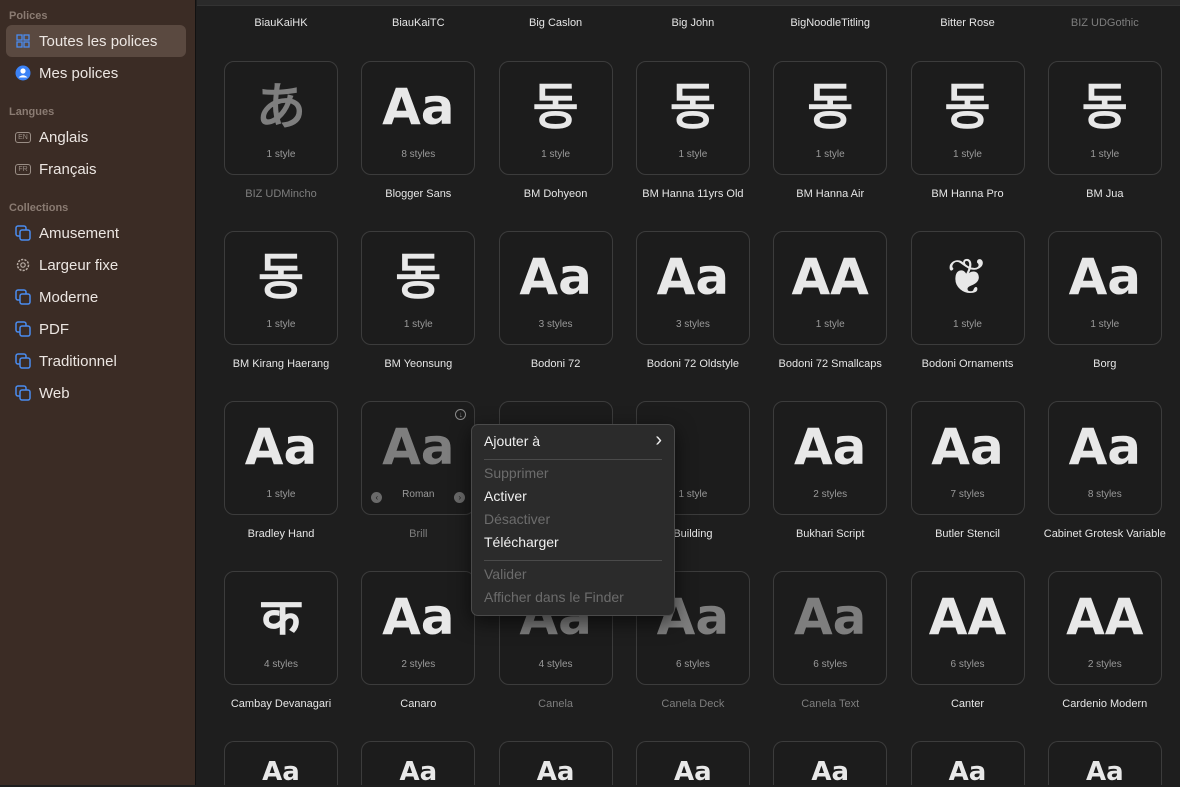  Describe the element at coordinates (96, 169) in the screenshot. I see `sidebar-item-french: FR Français` at that location.